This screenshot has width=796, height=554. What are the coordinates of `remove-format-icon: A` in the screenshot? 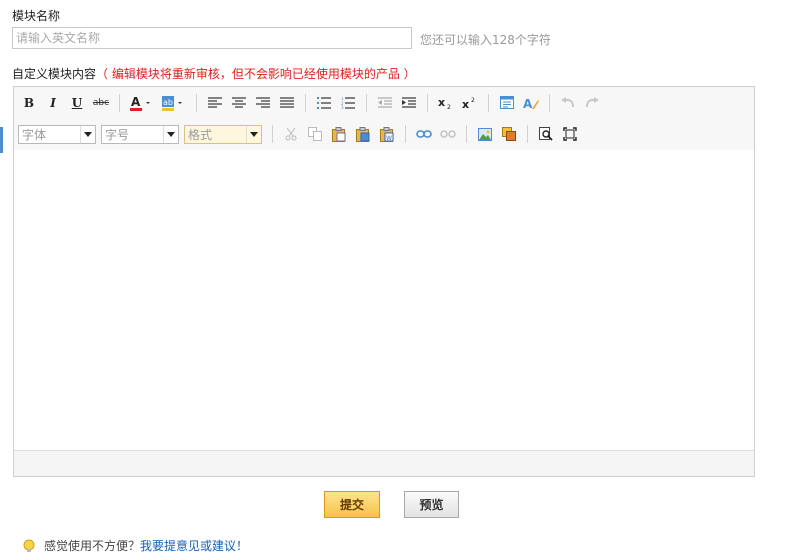 It's located at (531, 103).